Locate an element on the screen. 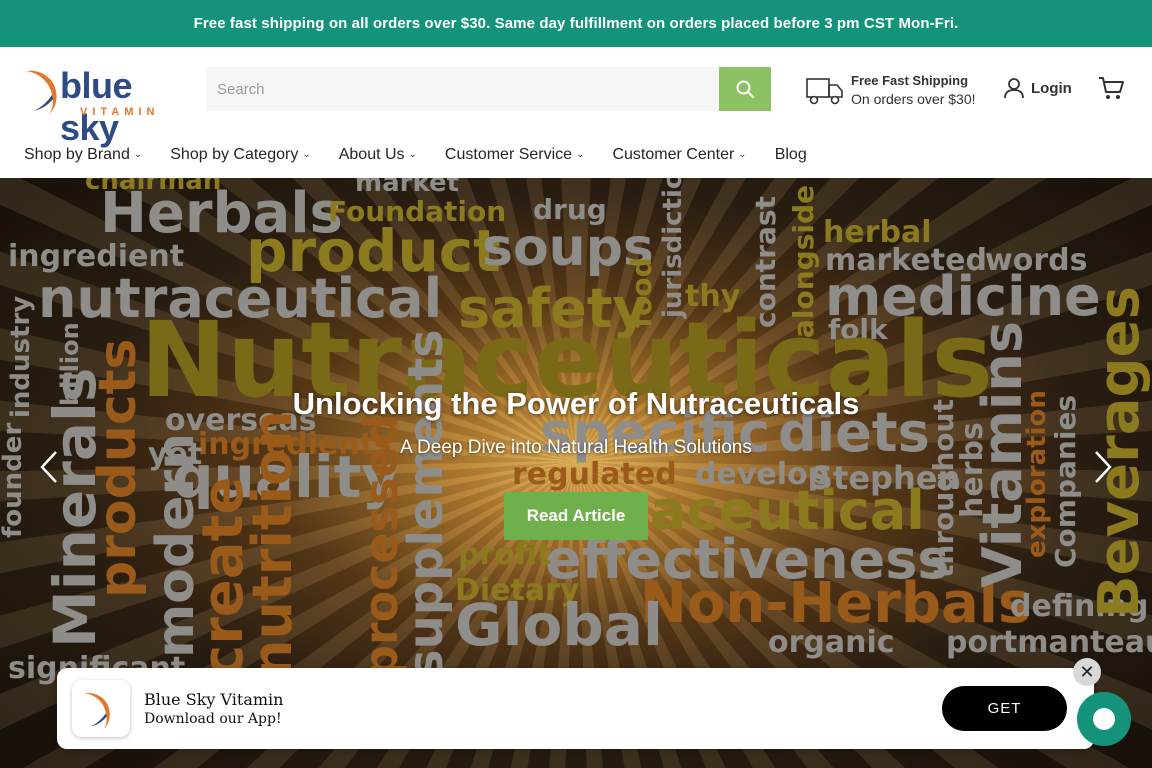  nav-shop-by-brand: Shop by Brand ⌄ is located at coordinates (83, 155).